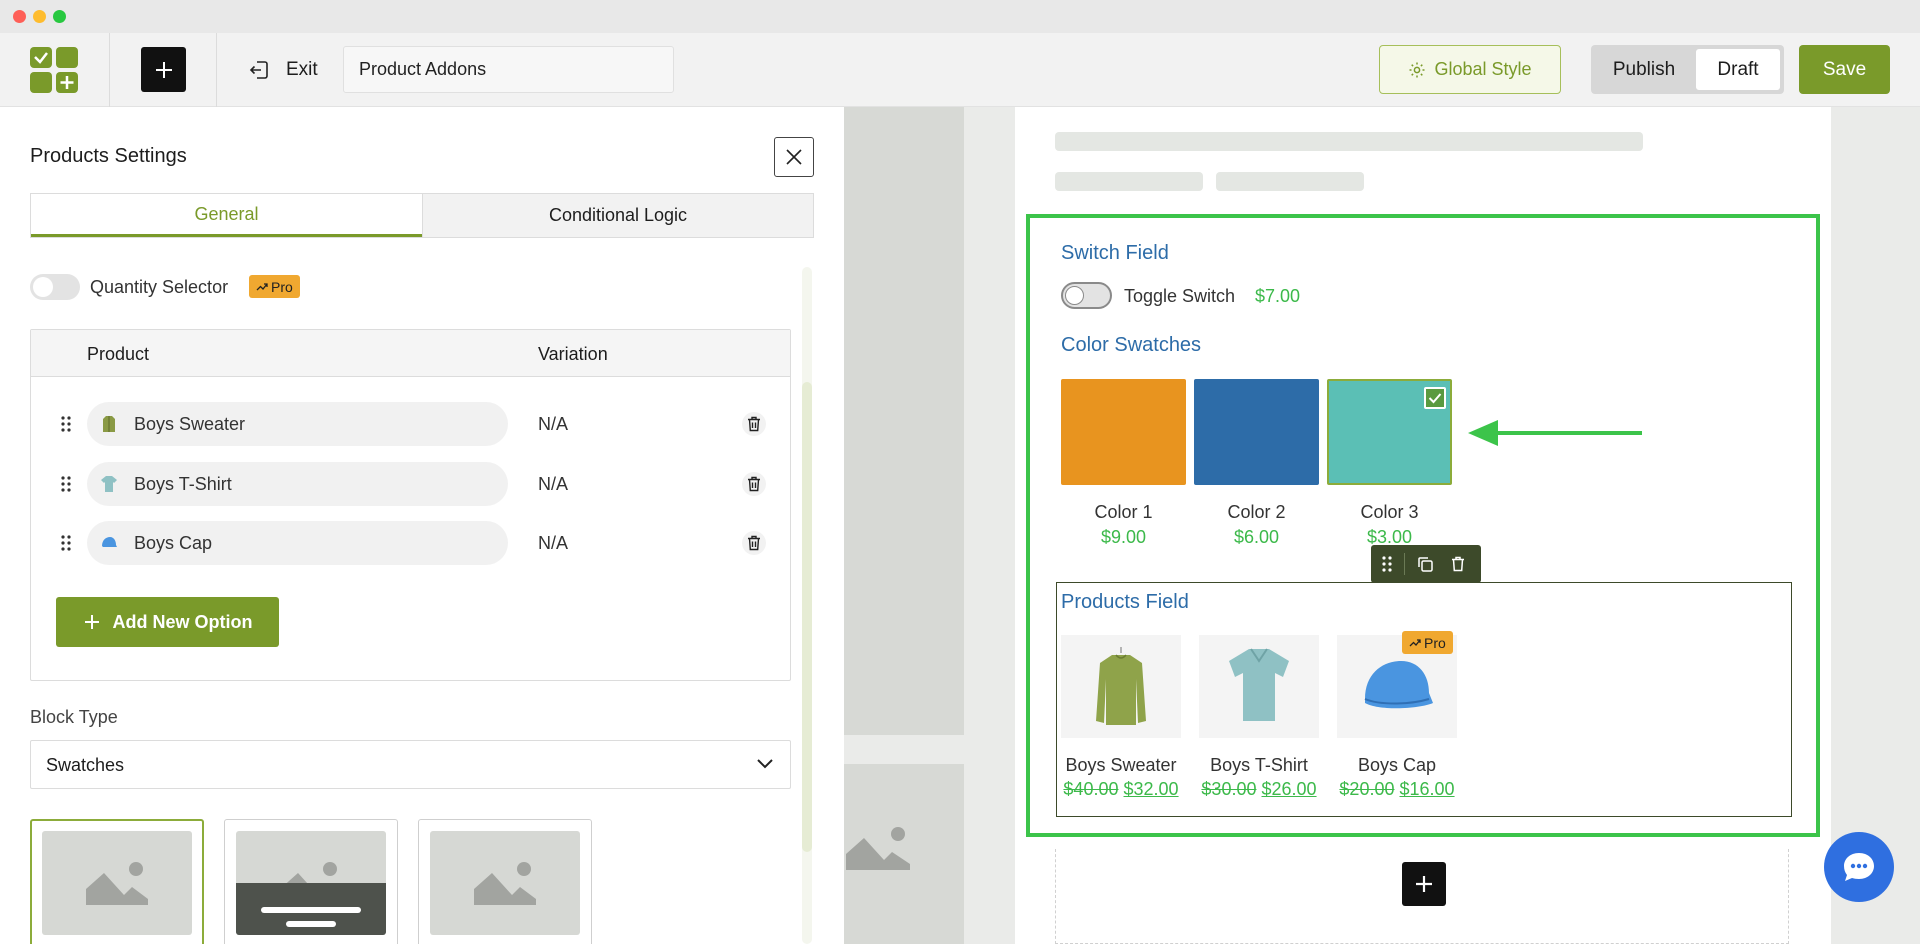 The image size is (1920, 944). I want to click on plus-icon, so click(1424, 884).